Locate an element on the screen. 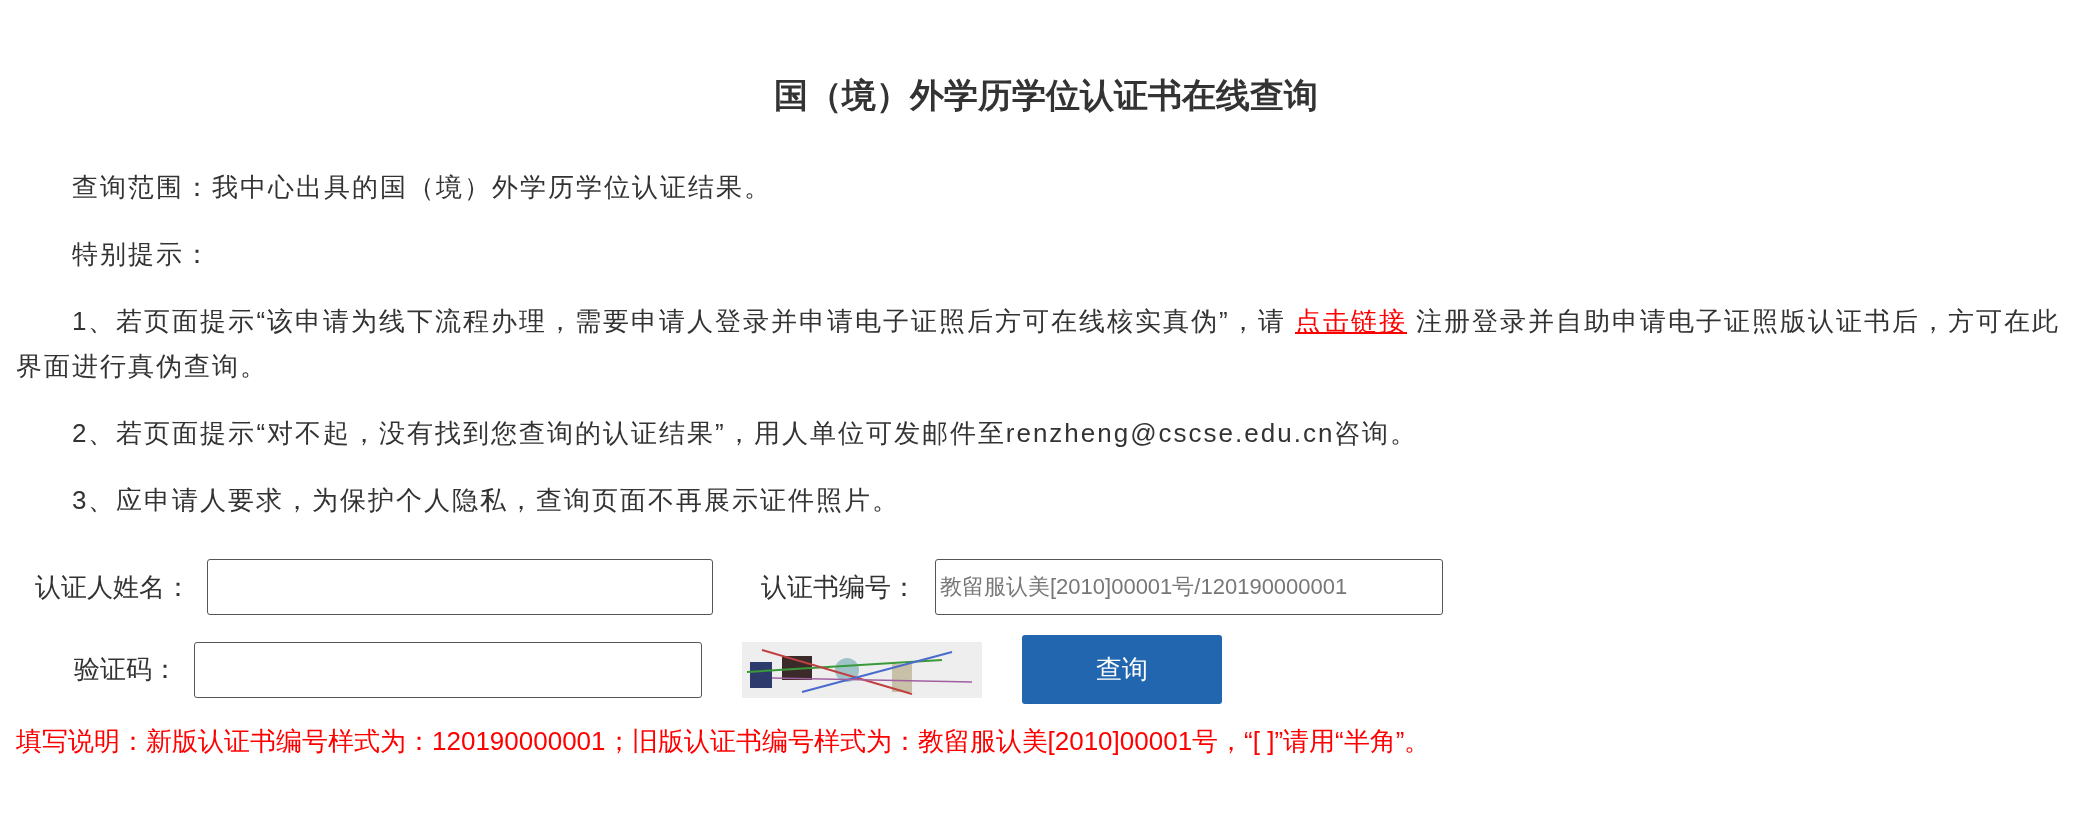 Image resolution: width=2092 pixels, height=819 pixels. notice-paragraph: 3、应申请人要求，为保护个人隐私，查询页面不再展示证件照片。 is located at coordinates (486, 500).